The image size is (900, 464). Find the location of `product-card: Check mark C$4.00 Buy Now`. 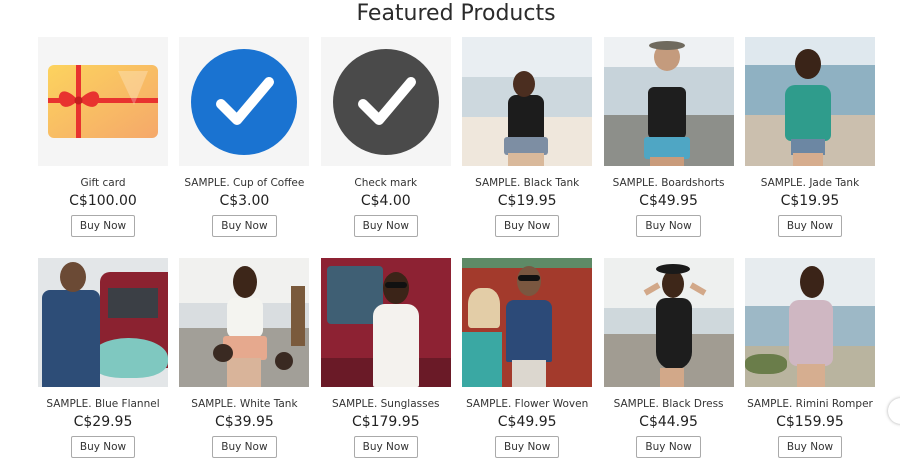

product-card: Check mark C$4.00 Buy Now is located at coordinates (385, 137).